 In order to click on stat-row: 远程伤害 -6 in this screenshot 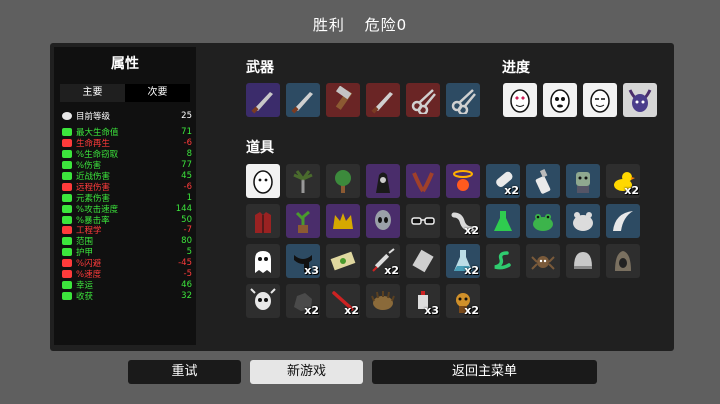, I will do `click(127, 187)`.